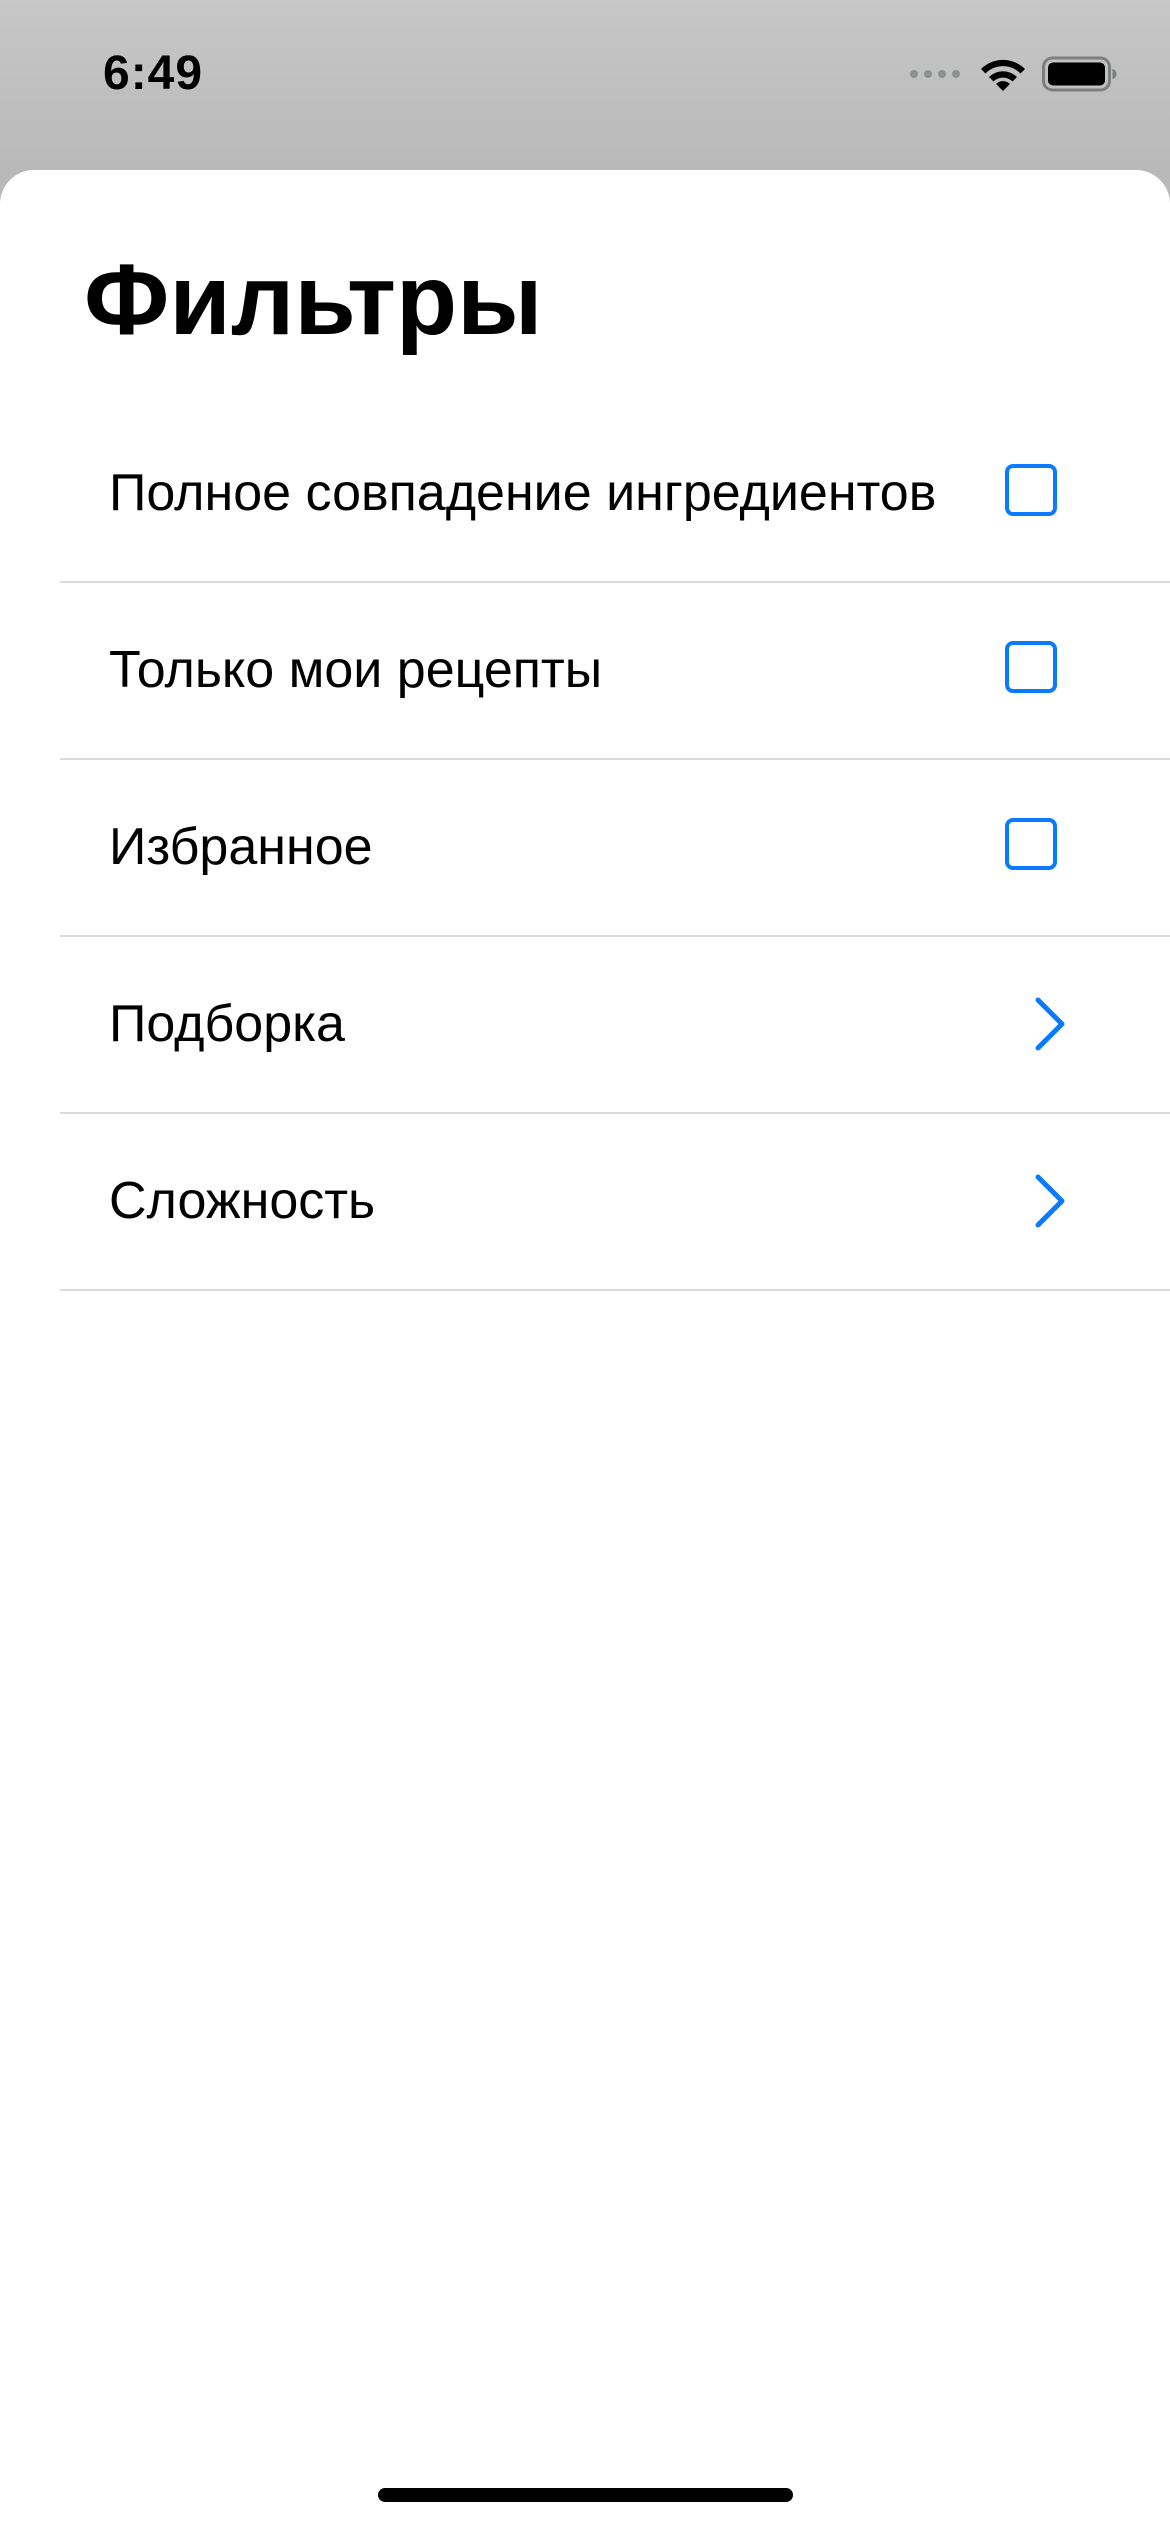 The height and width of the screenshot is (2532, 1170). What do you see at coordinates (242, 1201) in the screenshot?
I see `filter-label: Сложность` at bounding box center [242, 1201].